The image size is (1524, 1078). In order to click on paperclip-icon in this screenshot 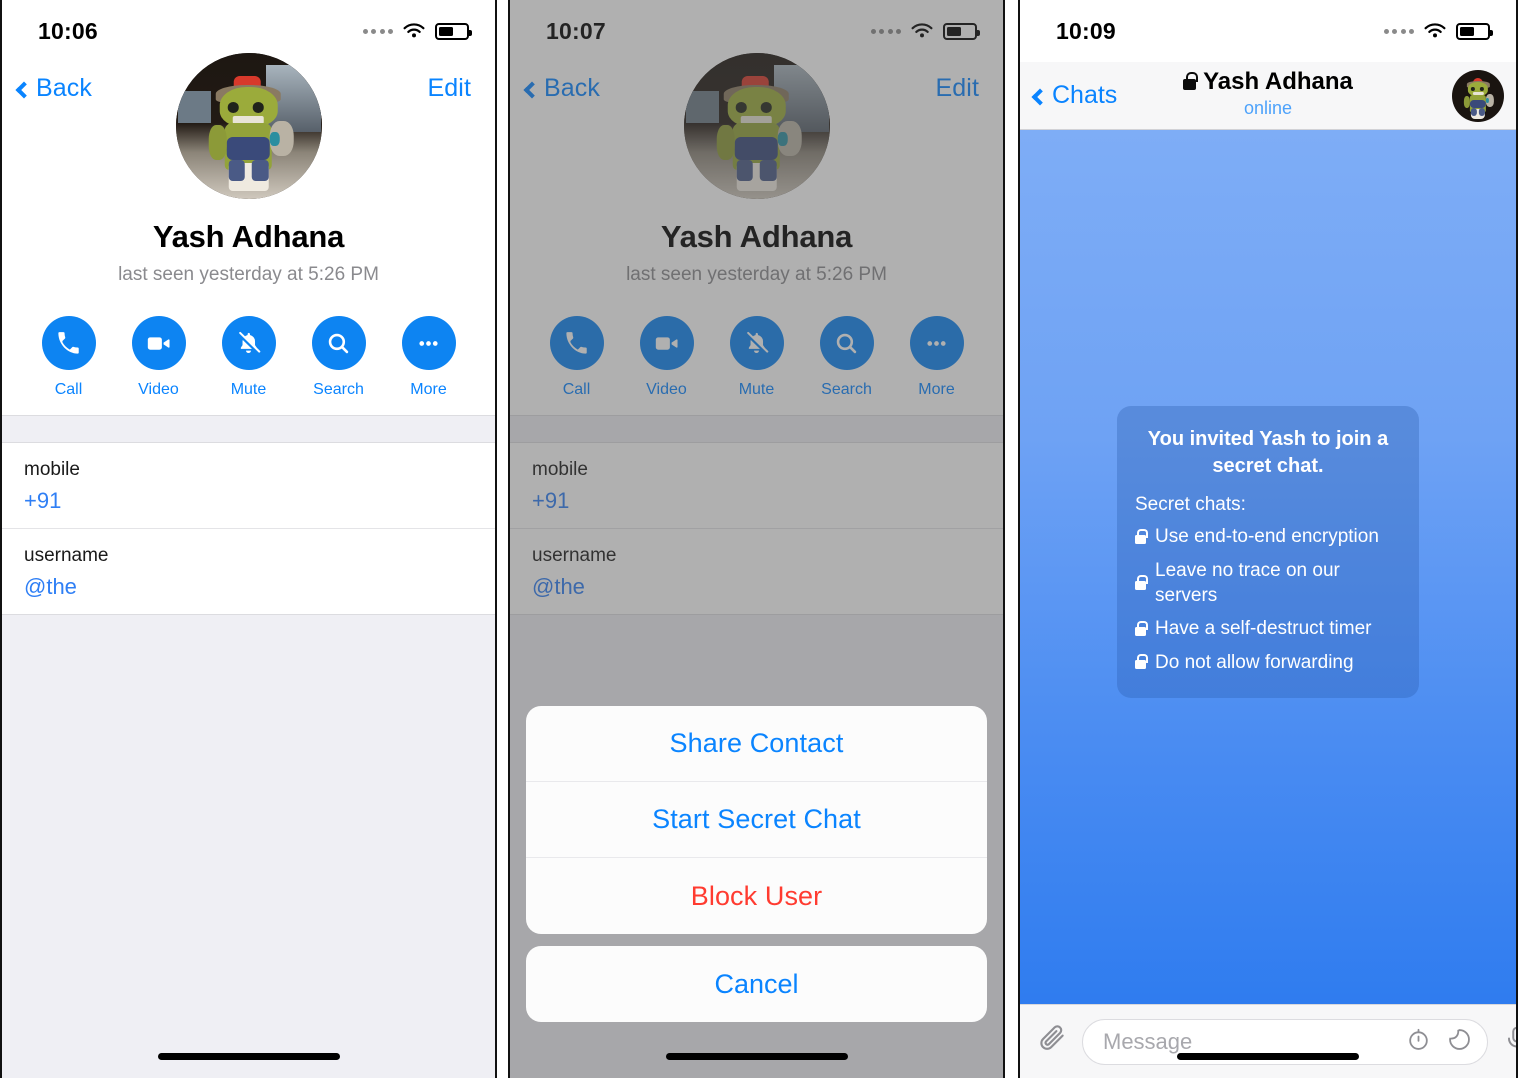, I will do `click(1052, 1041)`.